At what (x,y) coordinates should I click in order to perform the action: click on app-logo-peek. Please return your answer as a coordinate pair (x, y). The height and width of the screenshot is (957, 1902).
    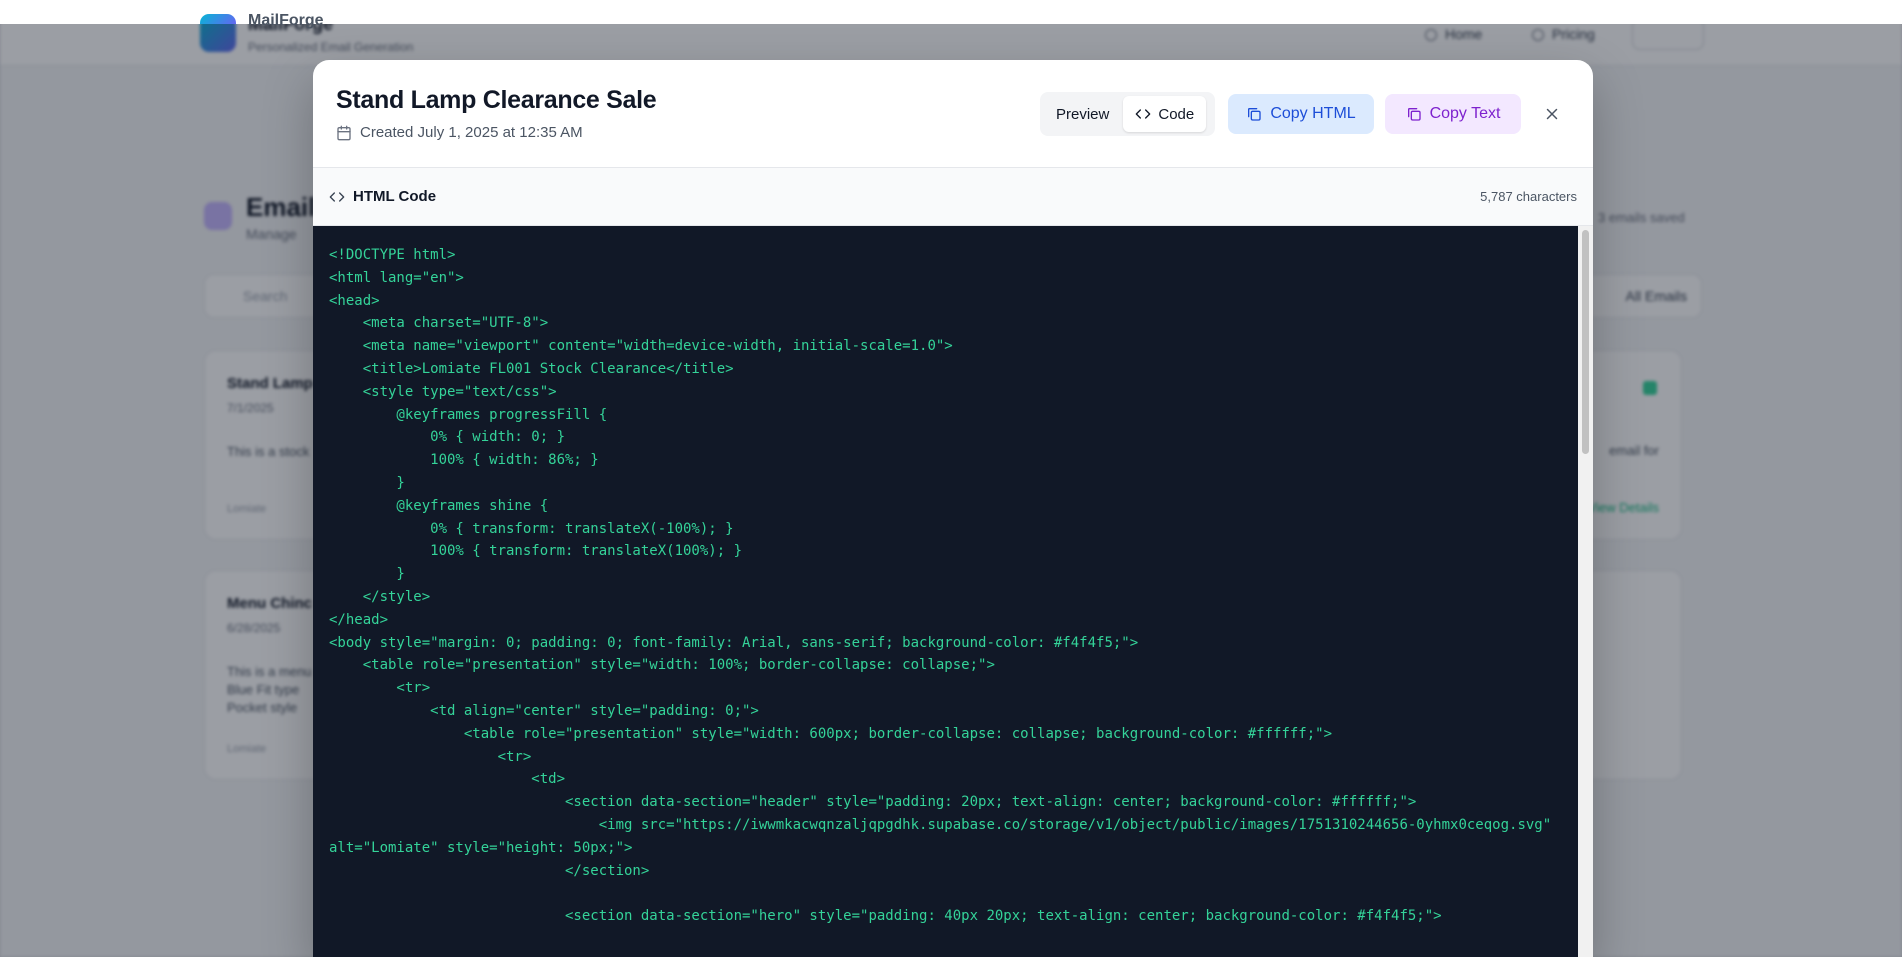
    Looking at the image, I should click on (218, 19).